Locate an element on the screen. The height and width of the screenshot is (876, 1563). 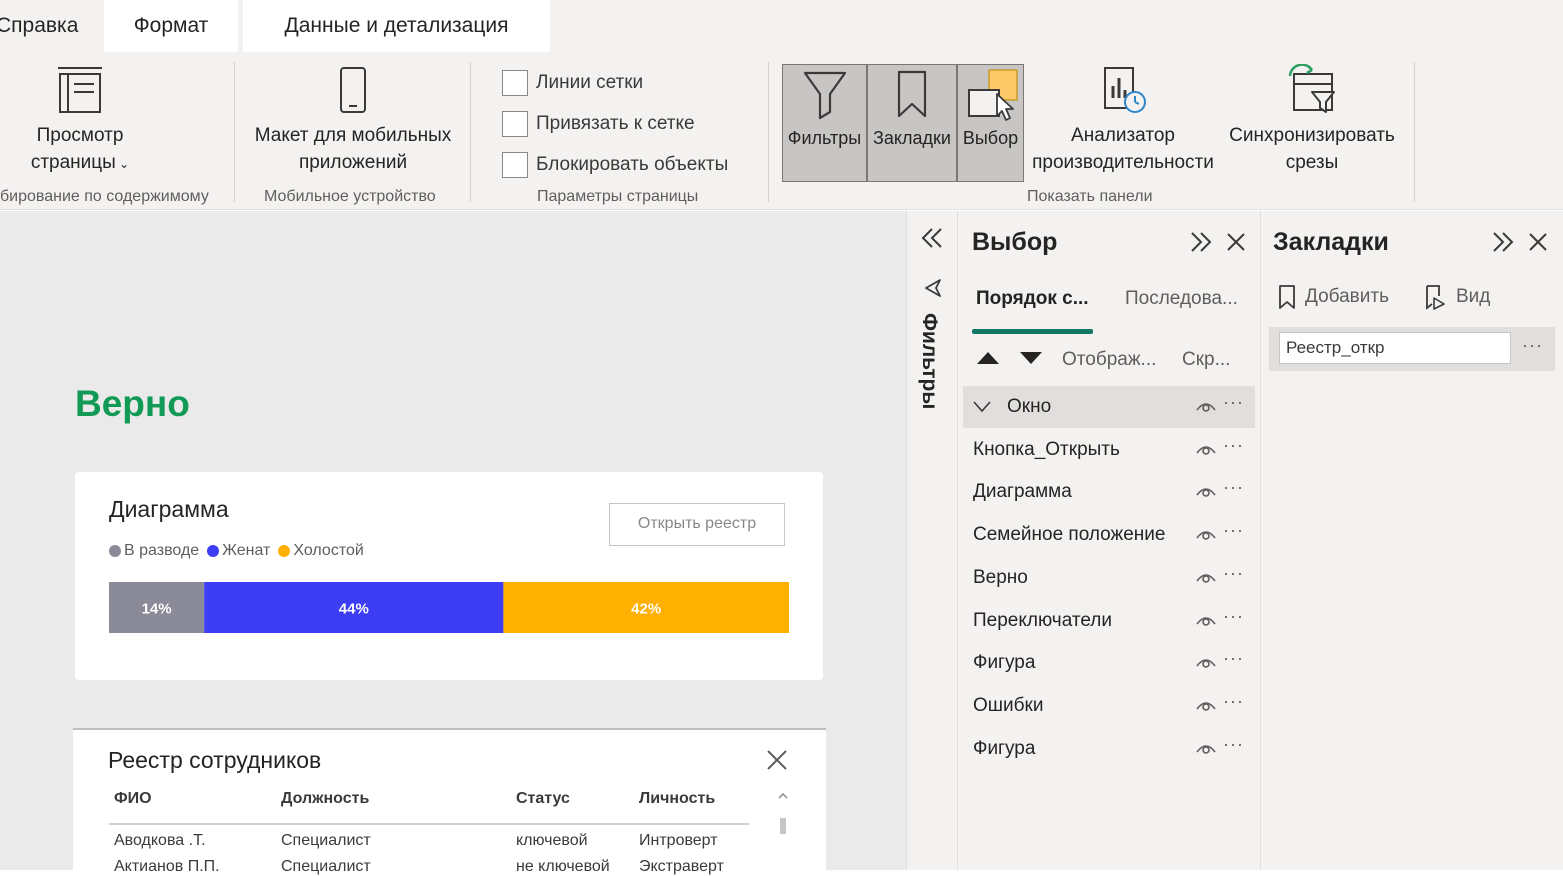
snap-to-grid-label: Привязать к сетке is located at coordinates (615, 123).